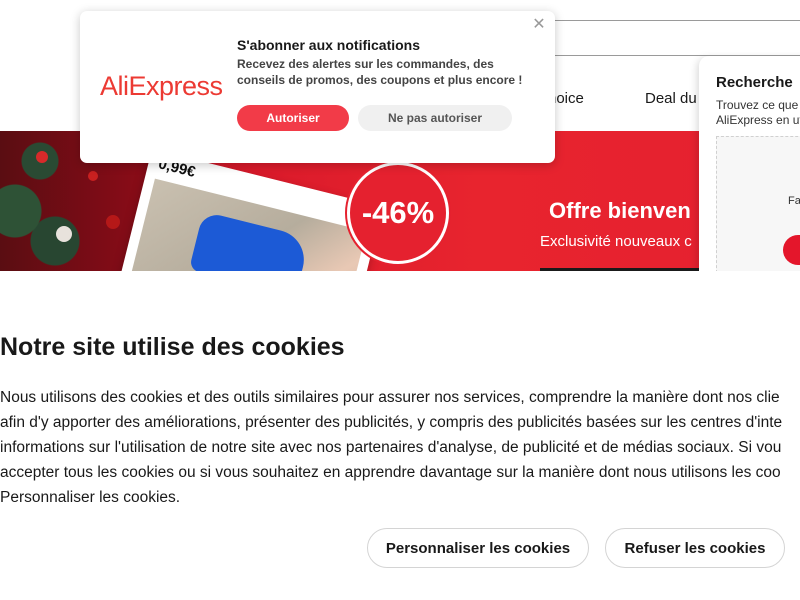 This screenshot has width=800, height=600. I want to click on side-panel-text-line: AliExpress en ut, so click(758, 120).